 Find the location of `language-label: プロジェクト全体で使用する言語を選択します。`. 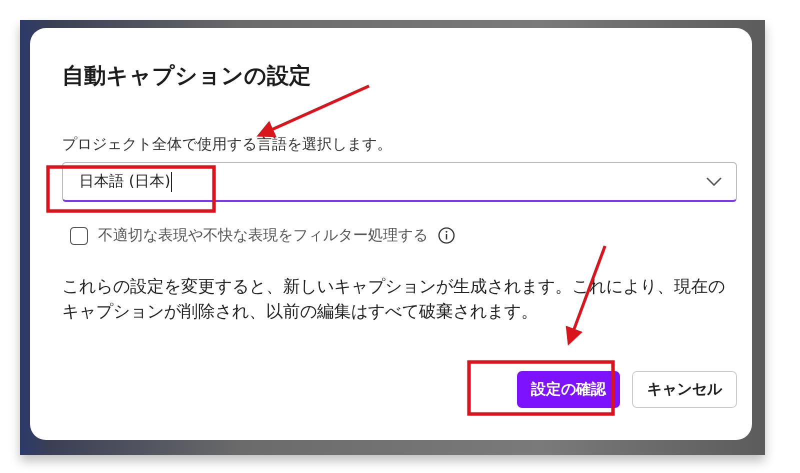

language-label: プロジェクト全体で使用する言語を選択します。 is located at coordinates (227, 144).